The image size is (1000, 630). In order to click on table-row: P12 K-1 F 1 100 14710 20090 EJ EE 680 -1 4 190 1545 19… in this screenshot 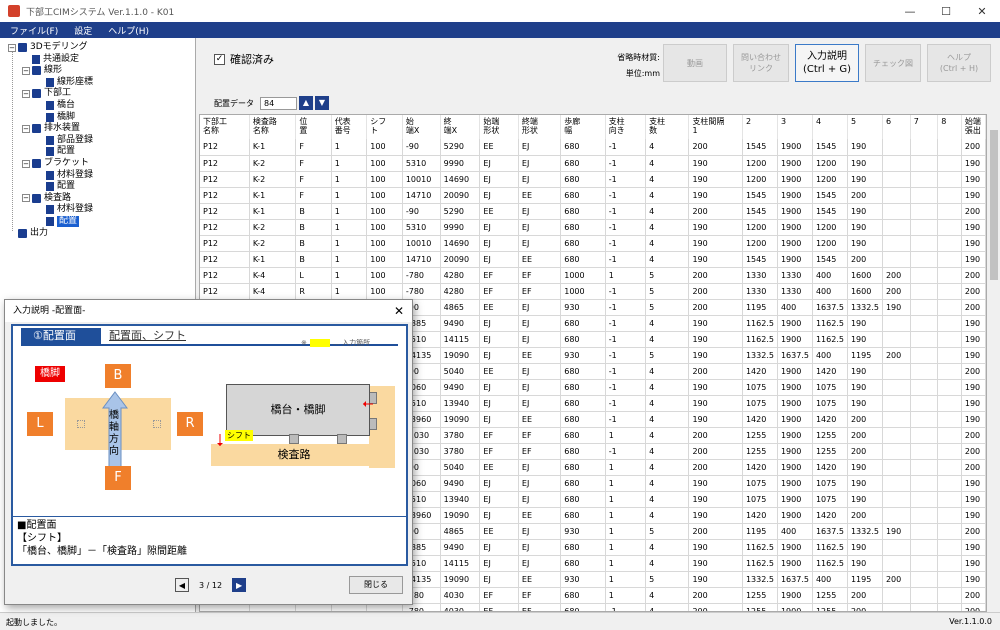, I will do `click(593, 195)`.